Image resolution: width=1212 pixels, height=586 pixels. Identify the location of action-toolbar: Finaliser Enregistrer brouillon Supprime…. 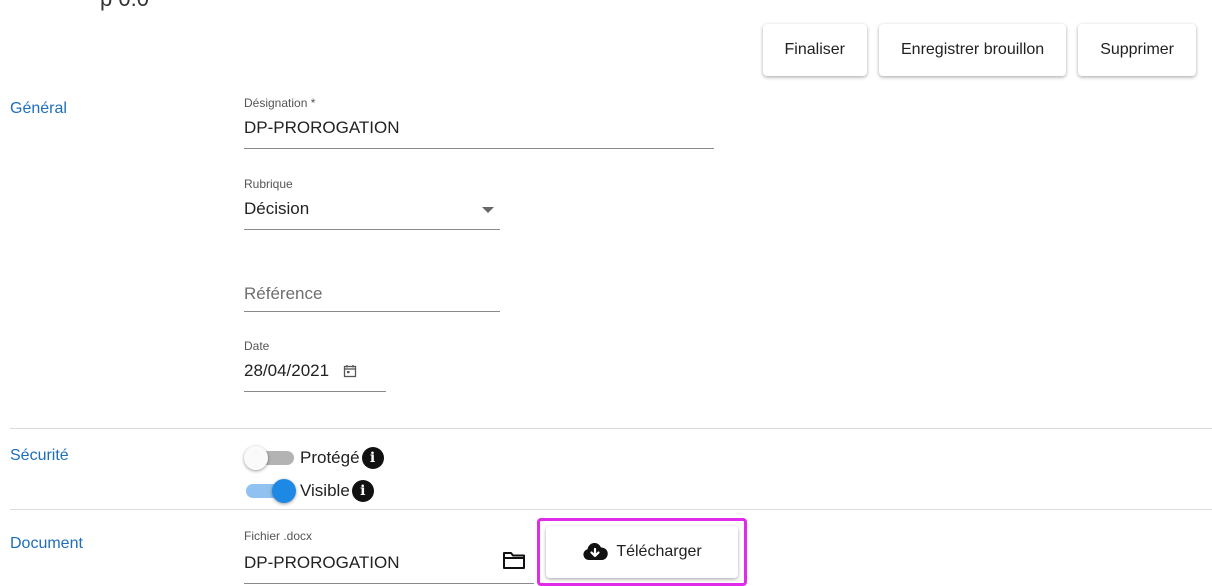
(979, 50).